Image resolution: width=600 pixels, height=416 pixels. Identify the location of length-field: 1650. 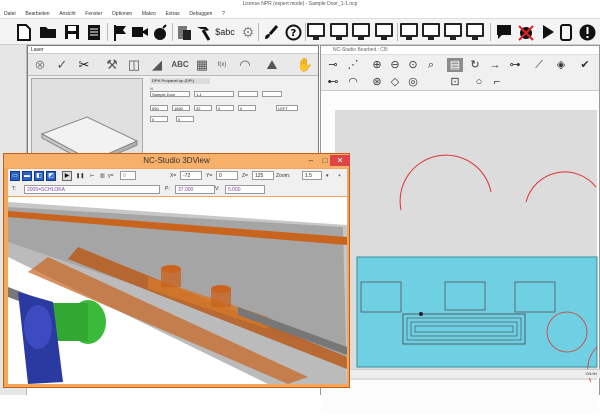
(181, 108).